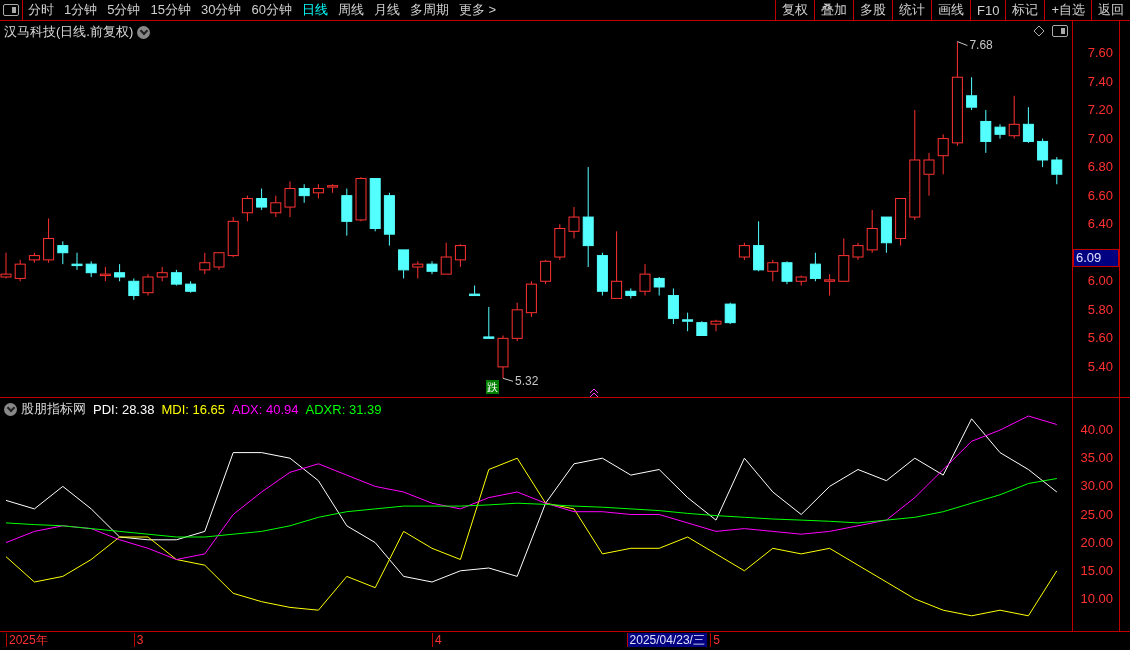 Image resolution: width=1130 pixels, height=650 pixels. What do you see at coordinates (1100, 110) in the screenshot?
I see `price-axis-label: 7.20` at bounding box center [1100, 110].